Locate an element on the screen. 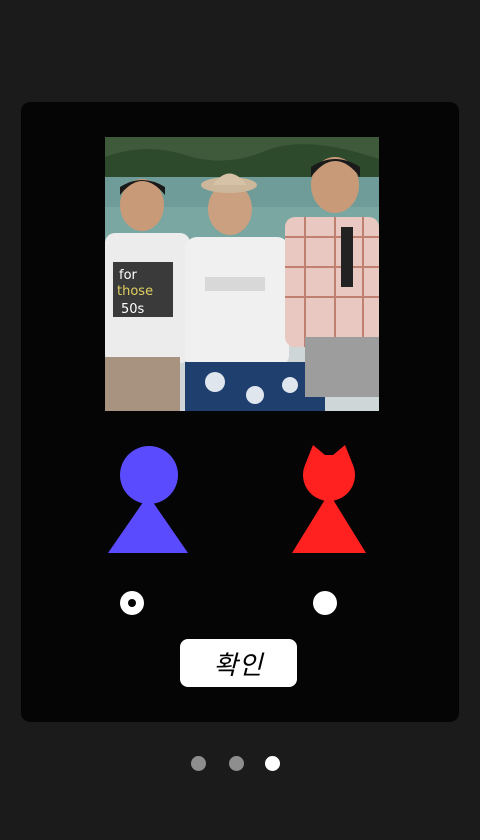 Image resolution: width=480 pixels, height=840 pixels. male-figure-option is located at coordinates (148, 500).